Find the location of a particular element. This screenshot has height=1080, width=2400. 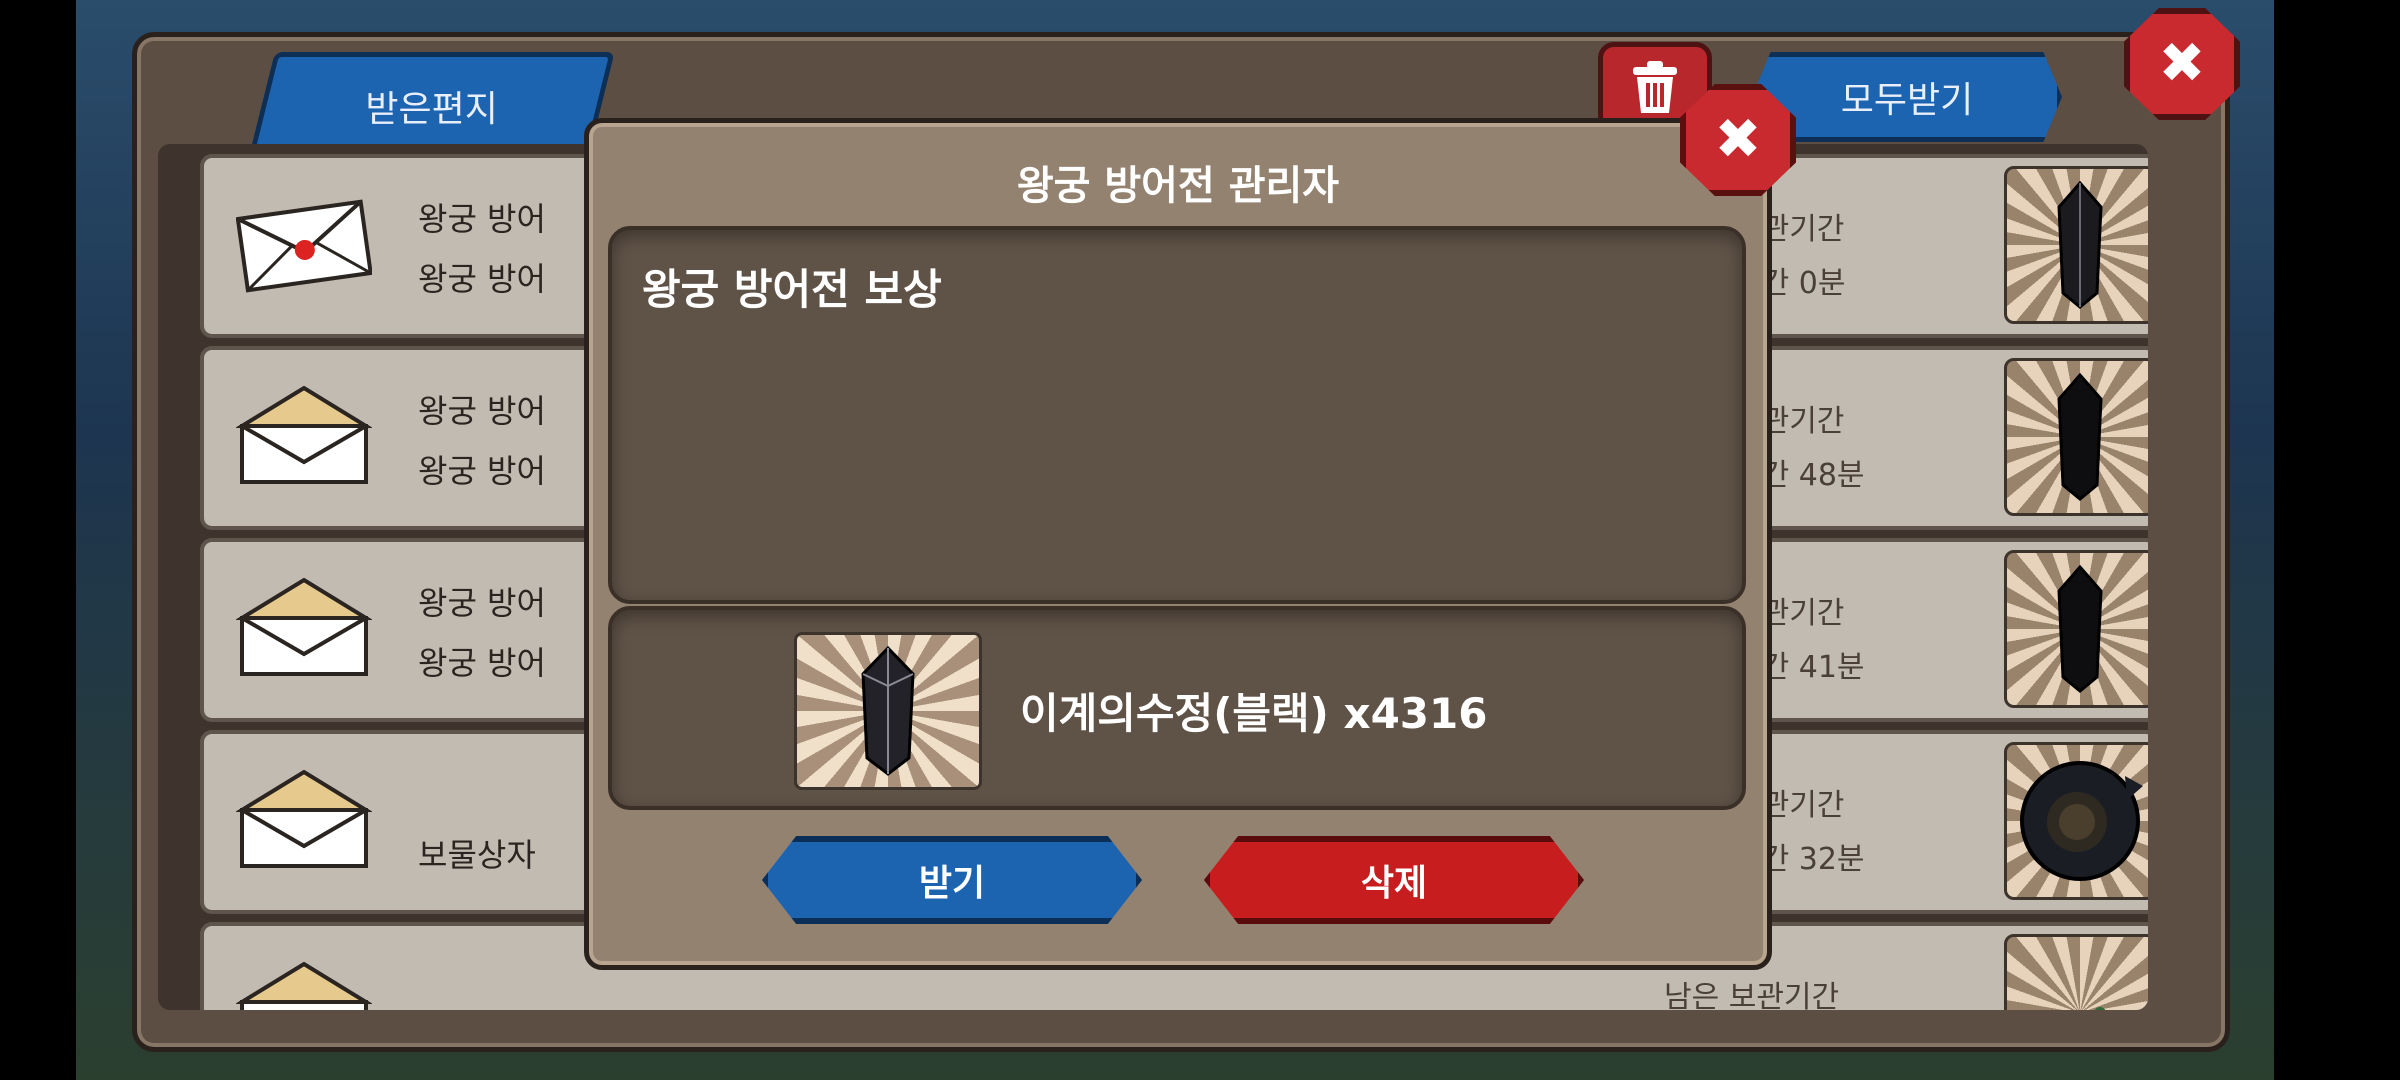

claim-all-label: 모두받기 is located at coordinates (1907, 100).